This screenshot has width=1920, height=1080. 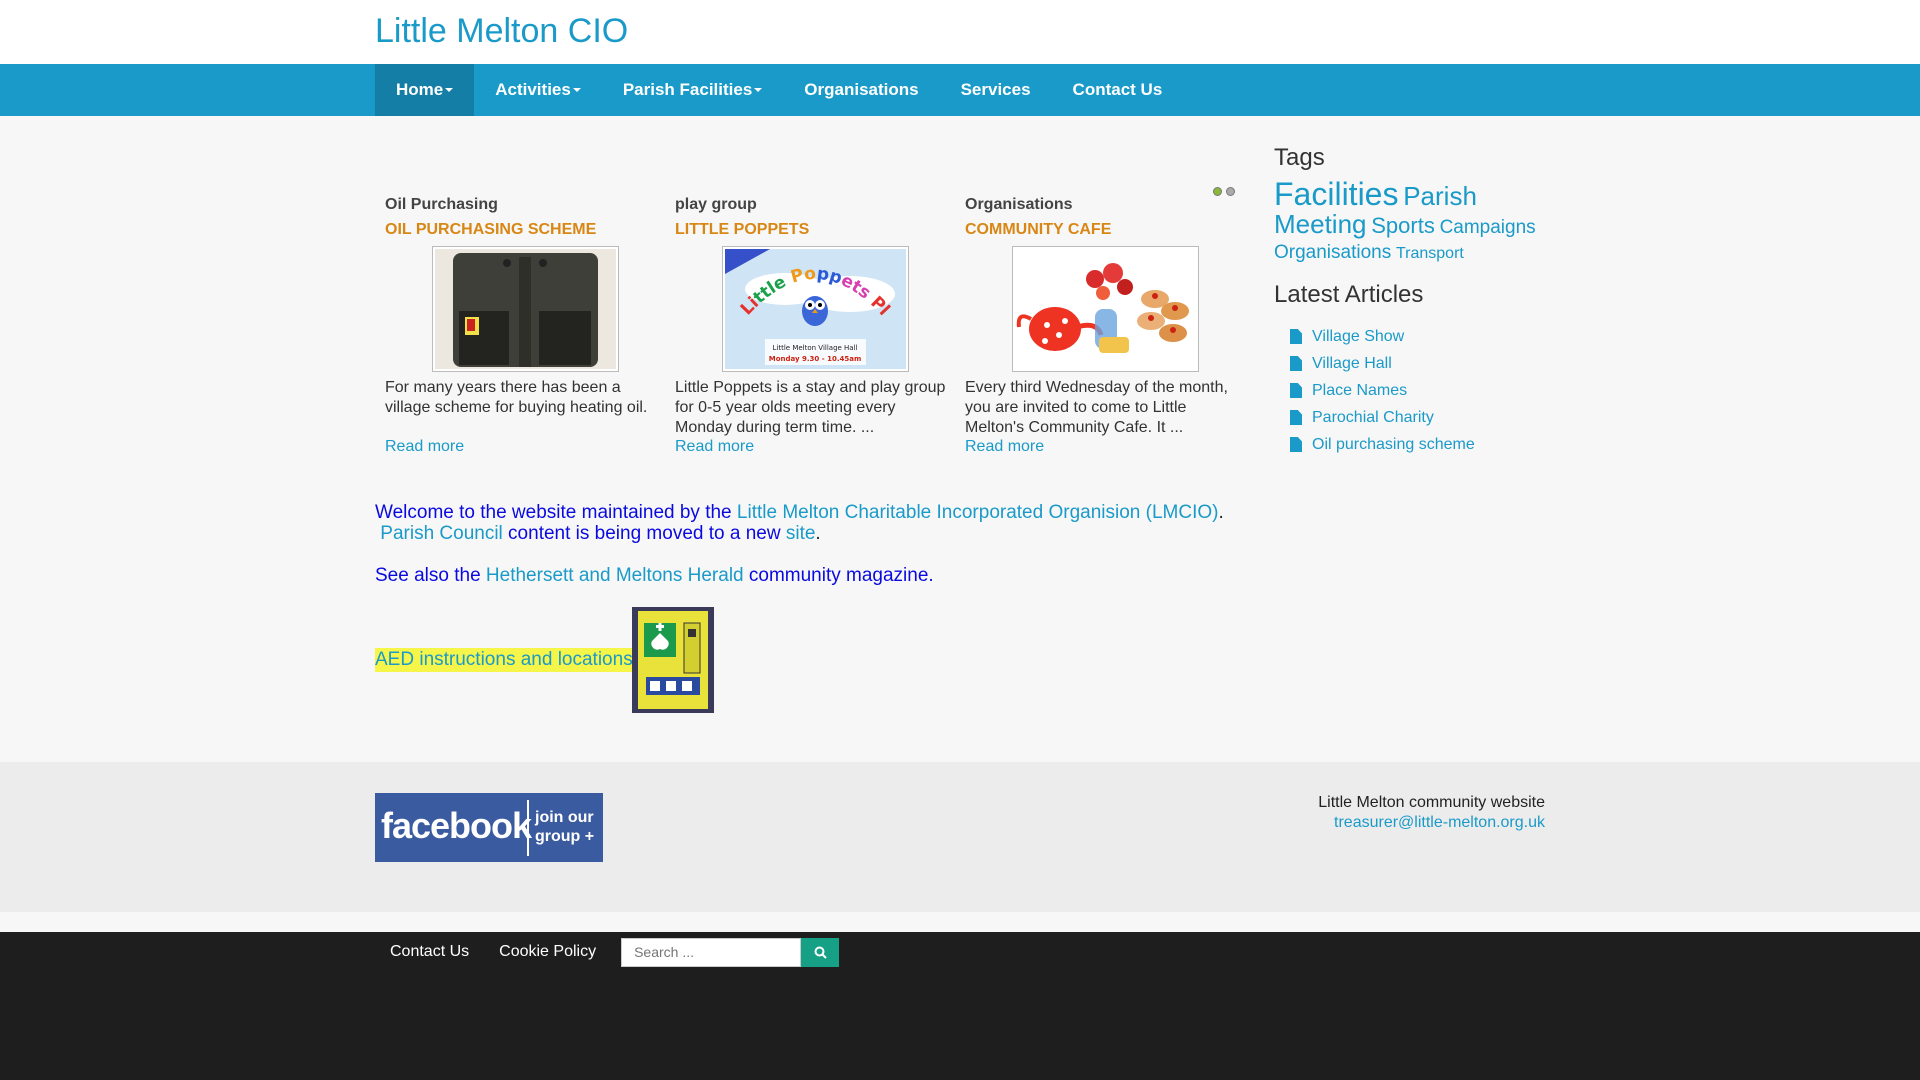 I want to click on list-item: Village Hall, so click(x=1424, y=363).